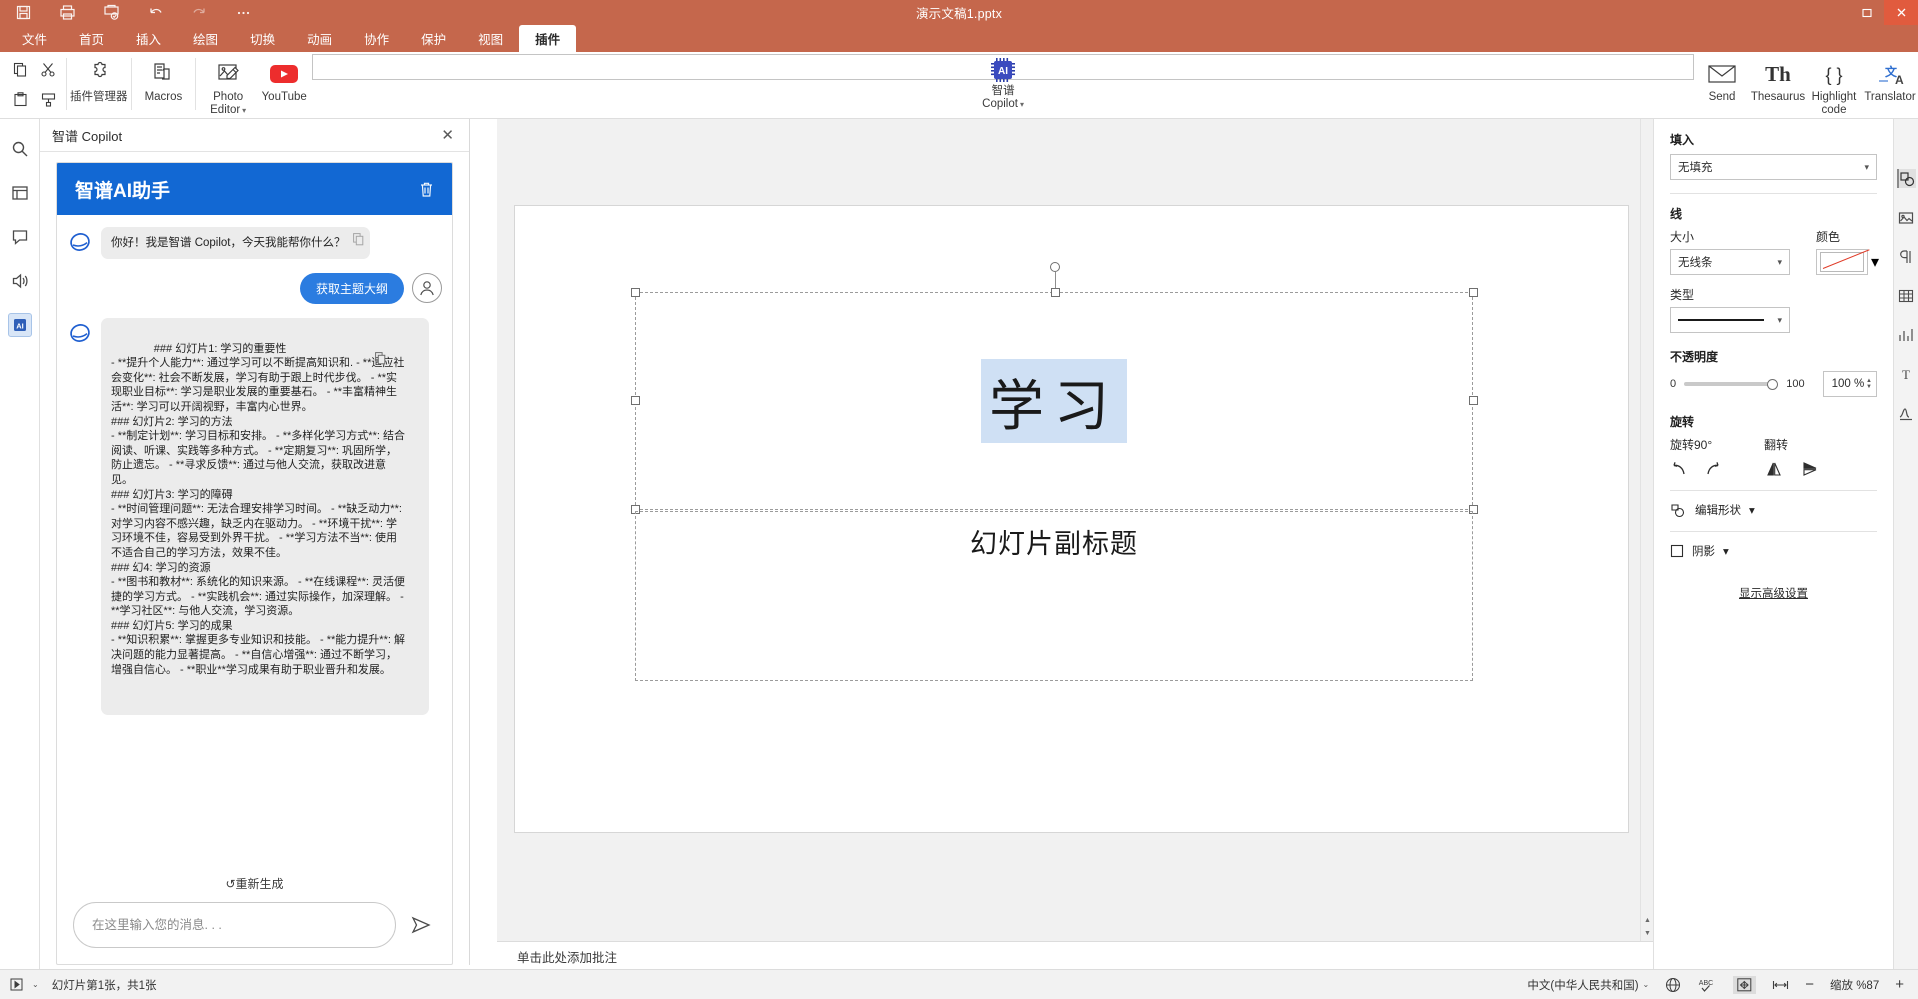 This screenshot has height=999, width=1918. What do you see at coordinates (1730, 320) in the screenshot?
I see `line-type-select: ▾` at bounding box center [1730, 320].